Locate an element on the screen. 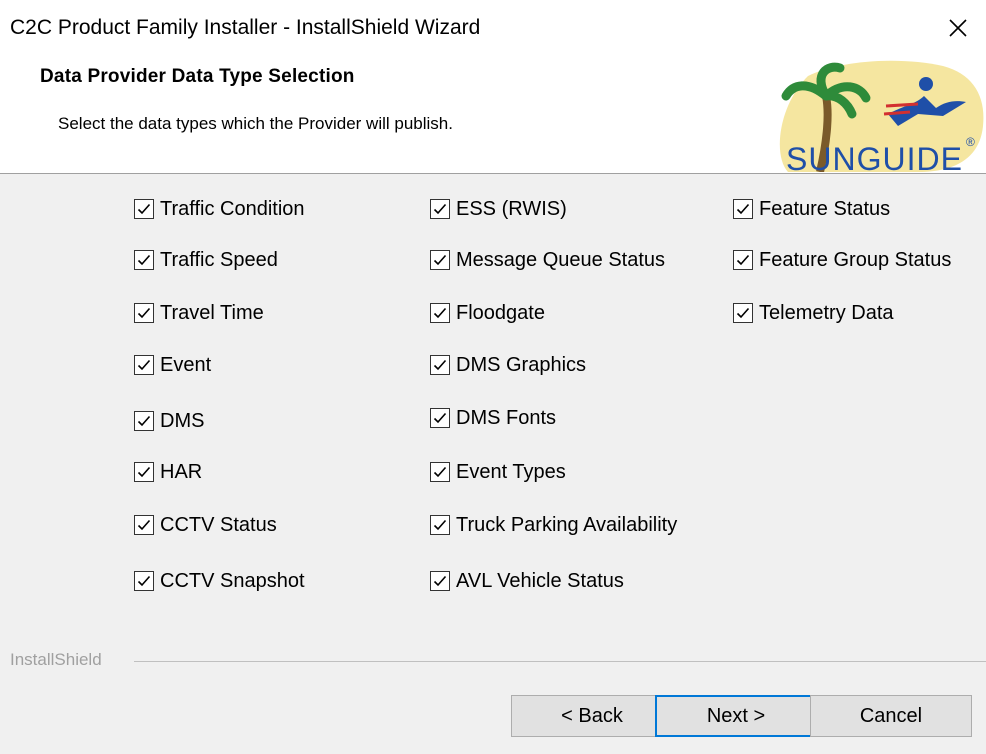 This screenshot has width=986, height=754. checkbox-row: ESS (RWIS) is located at coordinates (498, 209).